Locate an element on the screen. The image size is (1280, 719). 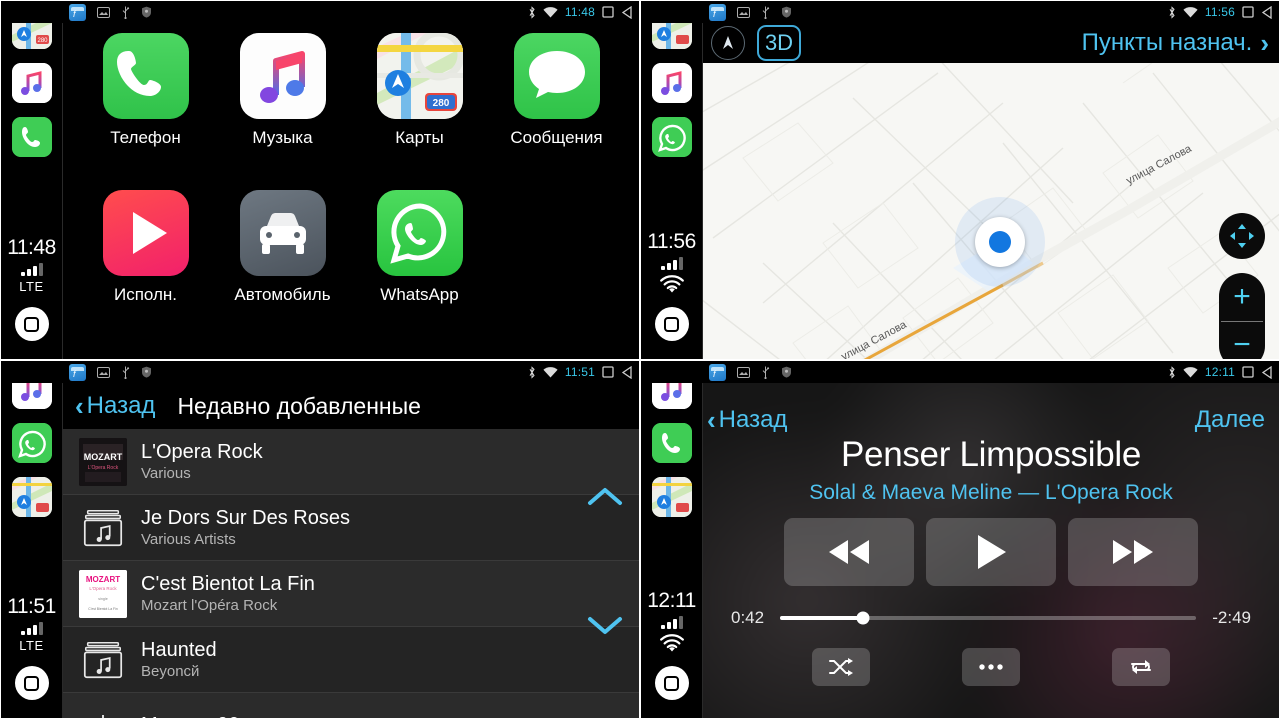
svg-text: MOZART is located at coordinates (103, 457).